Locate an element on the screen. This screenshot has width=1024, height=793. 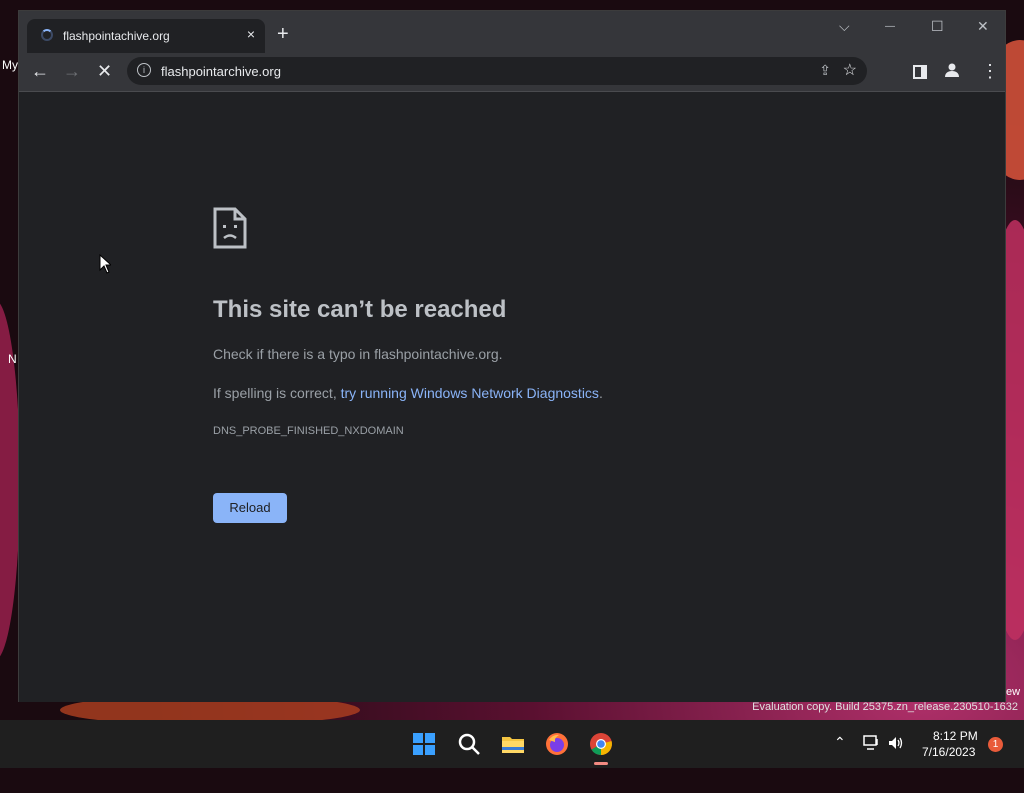
tab-search-icon: ⌵ is located at coordinates (844, 26).